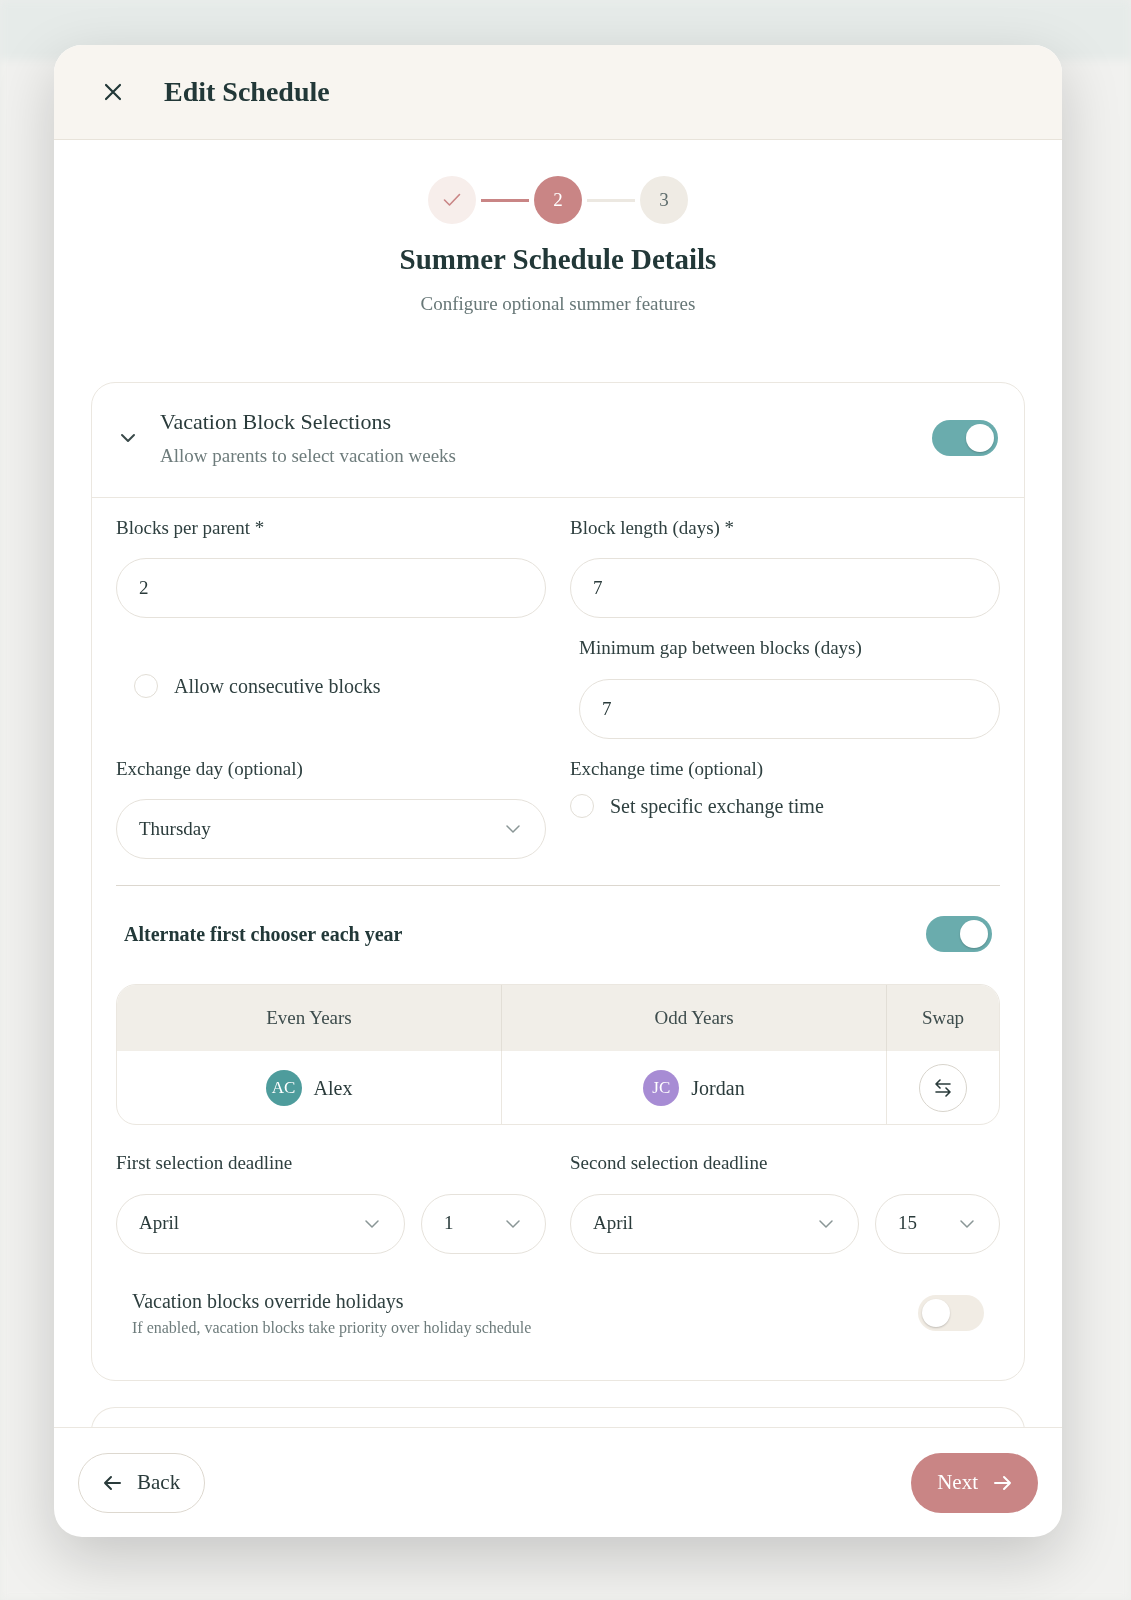 The image size is (1131, 1600). What do you see at coordinates (1003, 1482) in the screenshot?
I see `arrow-right-icon` at bounding box center [1003, 1482].